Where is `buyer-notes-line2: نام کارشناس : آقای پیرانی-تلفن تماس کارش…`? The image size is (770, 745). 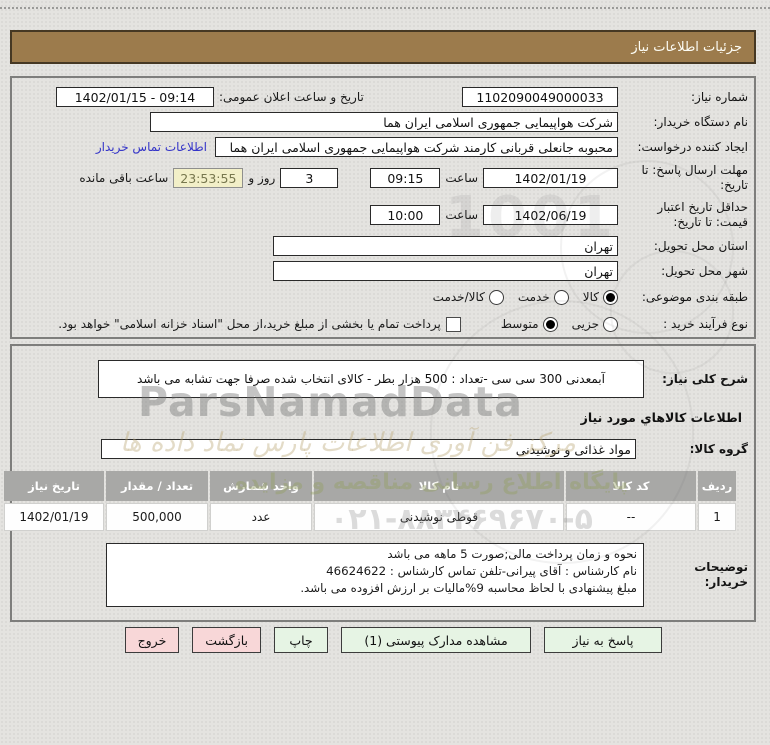 buyer-notes-line2: نام کارشناس : آقای پیرانی-تلفن تماس کارش… is located at coordinates (481, 571).